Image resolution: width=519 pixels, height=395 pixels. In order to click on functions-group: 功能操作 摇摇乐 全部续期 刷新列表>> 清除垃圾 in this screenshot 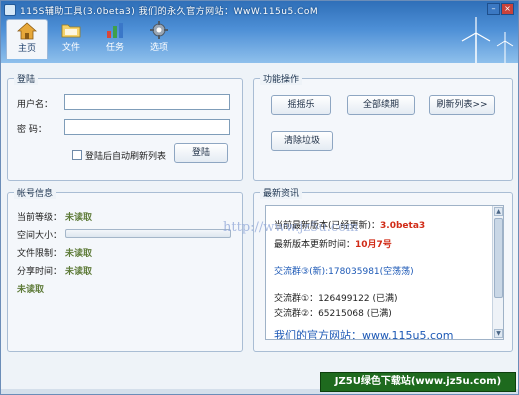, I will do `click(383, 126)`.